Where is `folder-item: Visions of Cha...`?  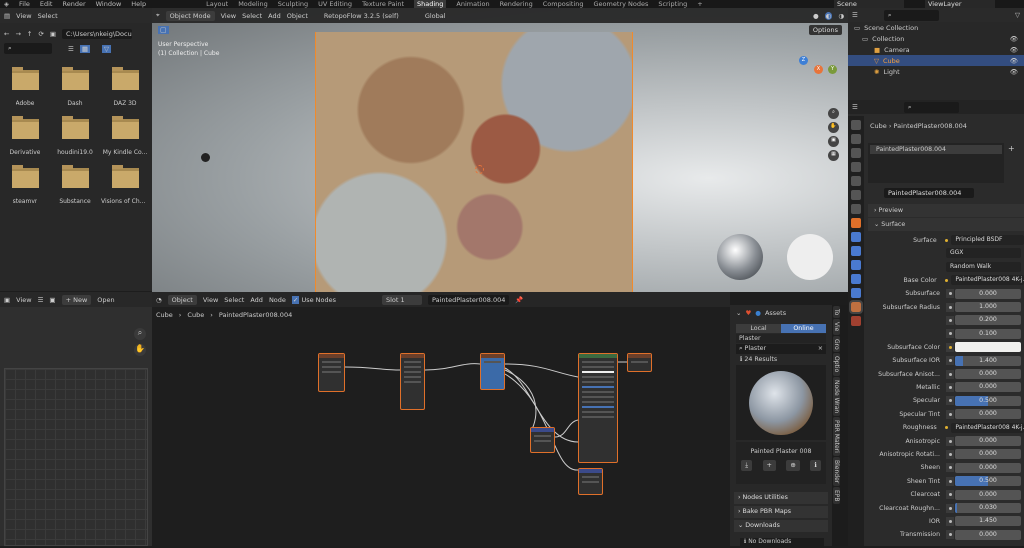 folder-item: Visions of Cha... is located at coordinates (125, 185).